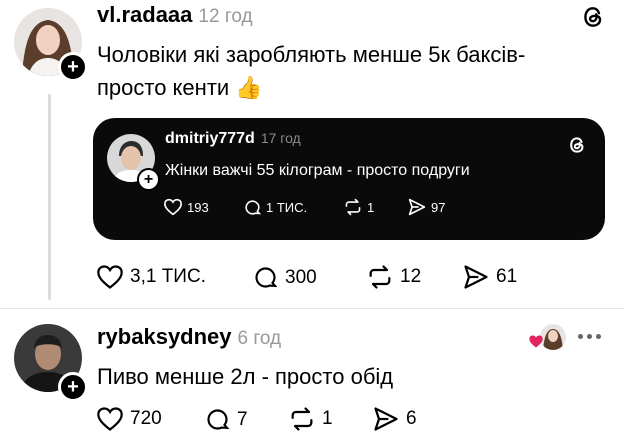  Describe the element at coordinates (186, 207) in the screenshot. I see `quoted-like-button: 193` at that location.